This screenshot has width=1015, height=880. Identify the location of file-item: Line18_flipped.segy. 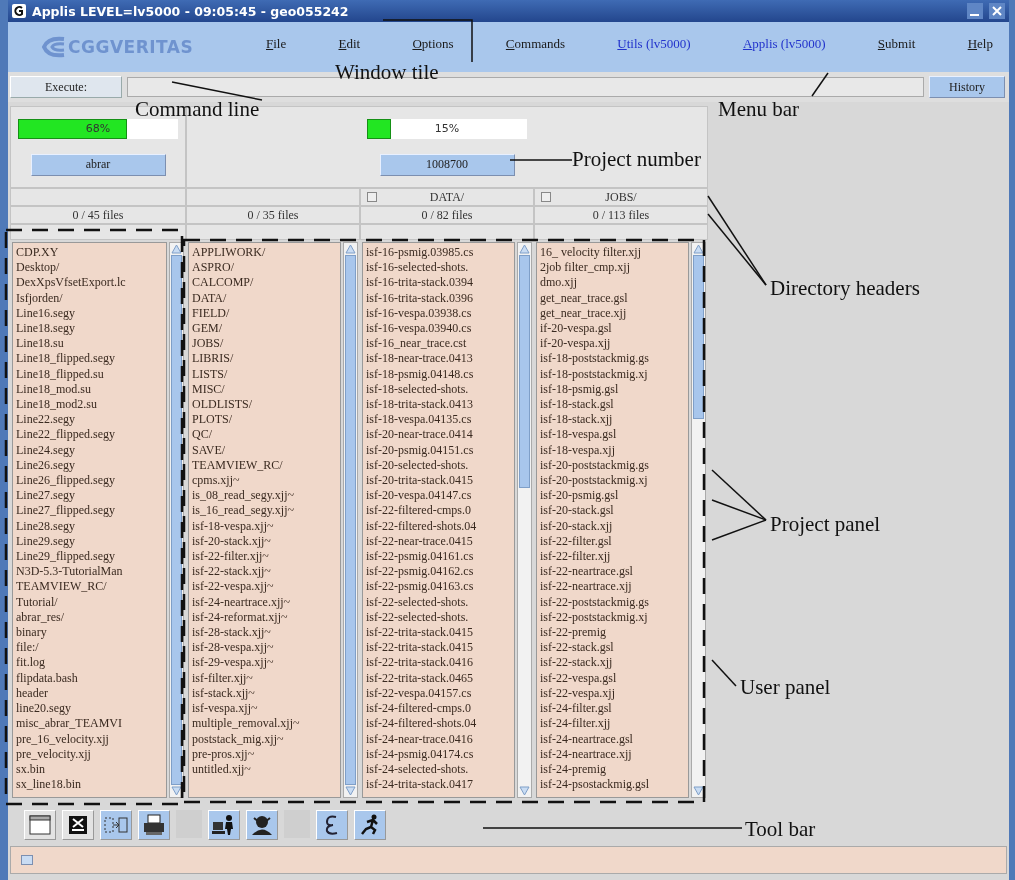
(89, 359).